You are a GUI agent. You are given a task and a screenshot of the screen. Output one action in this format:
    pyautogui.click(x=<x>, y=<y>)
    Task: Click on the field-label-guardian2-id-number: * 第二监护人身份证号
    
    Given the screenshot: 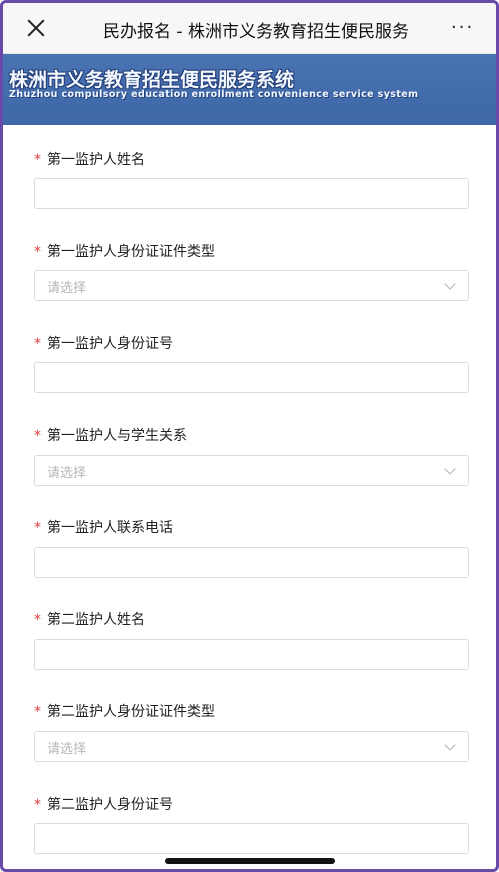 What is the action you would take?
    pyautogui.click(x=103, y=805)
    